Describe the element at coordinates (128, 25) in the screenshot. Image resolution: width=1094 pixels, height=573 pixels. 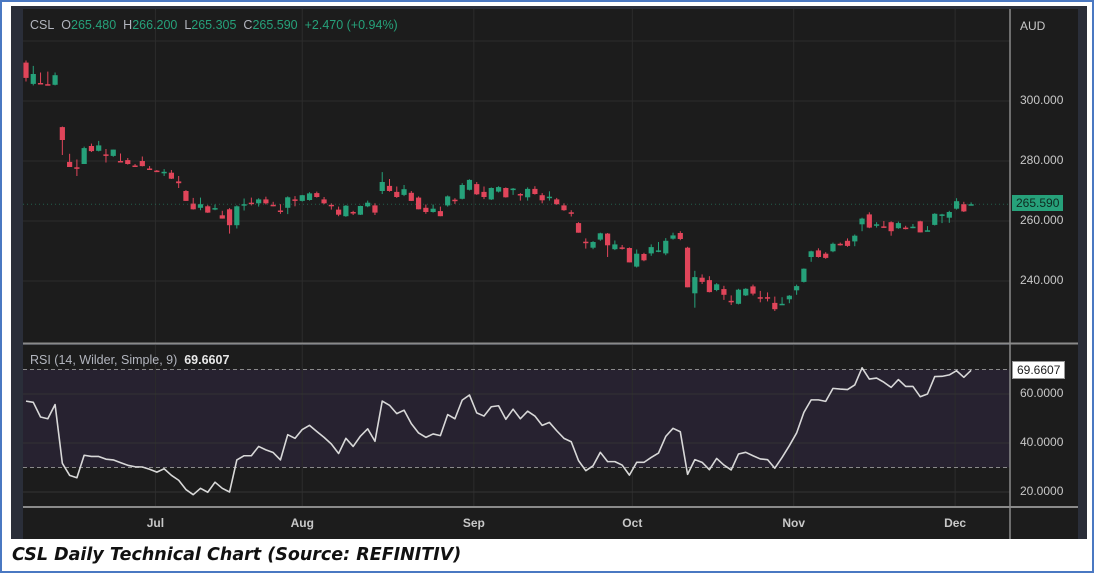
I see `high-key: H` at that location.